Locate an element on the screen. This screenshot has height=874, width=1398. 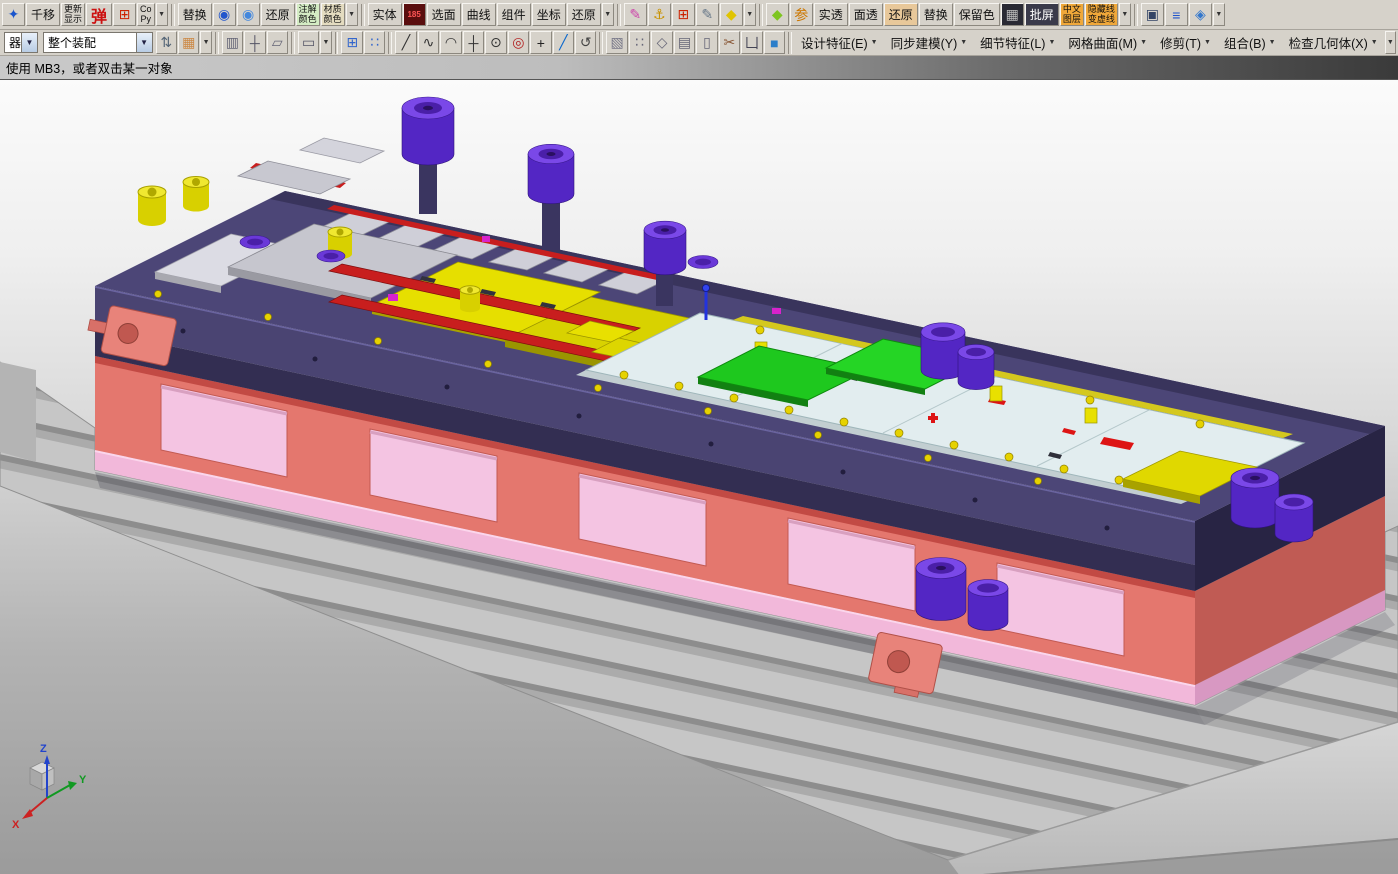
blue-sphere-icon: ◉ is located at coordinates (224, 14).